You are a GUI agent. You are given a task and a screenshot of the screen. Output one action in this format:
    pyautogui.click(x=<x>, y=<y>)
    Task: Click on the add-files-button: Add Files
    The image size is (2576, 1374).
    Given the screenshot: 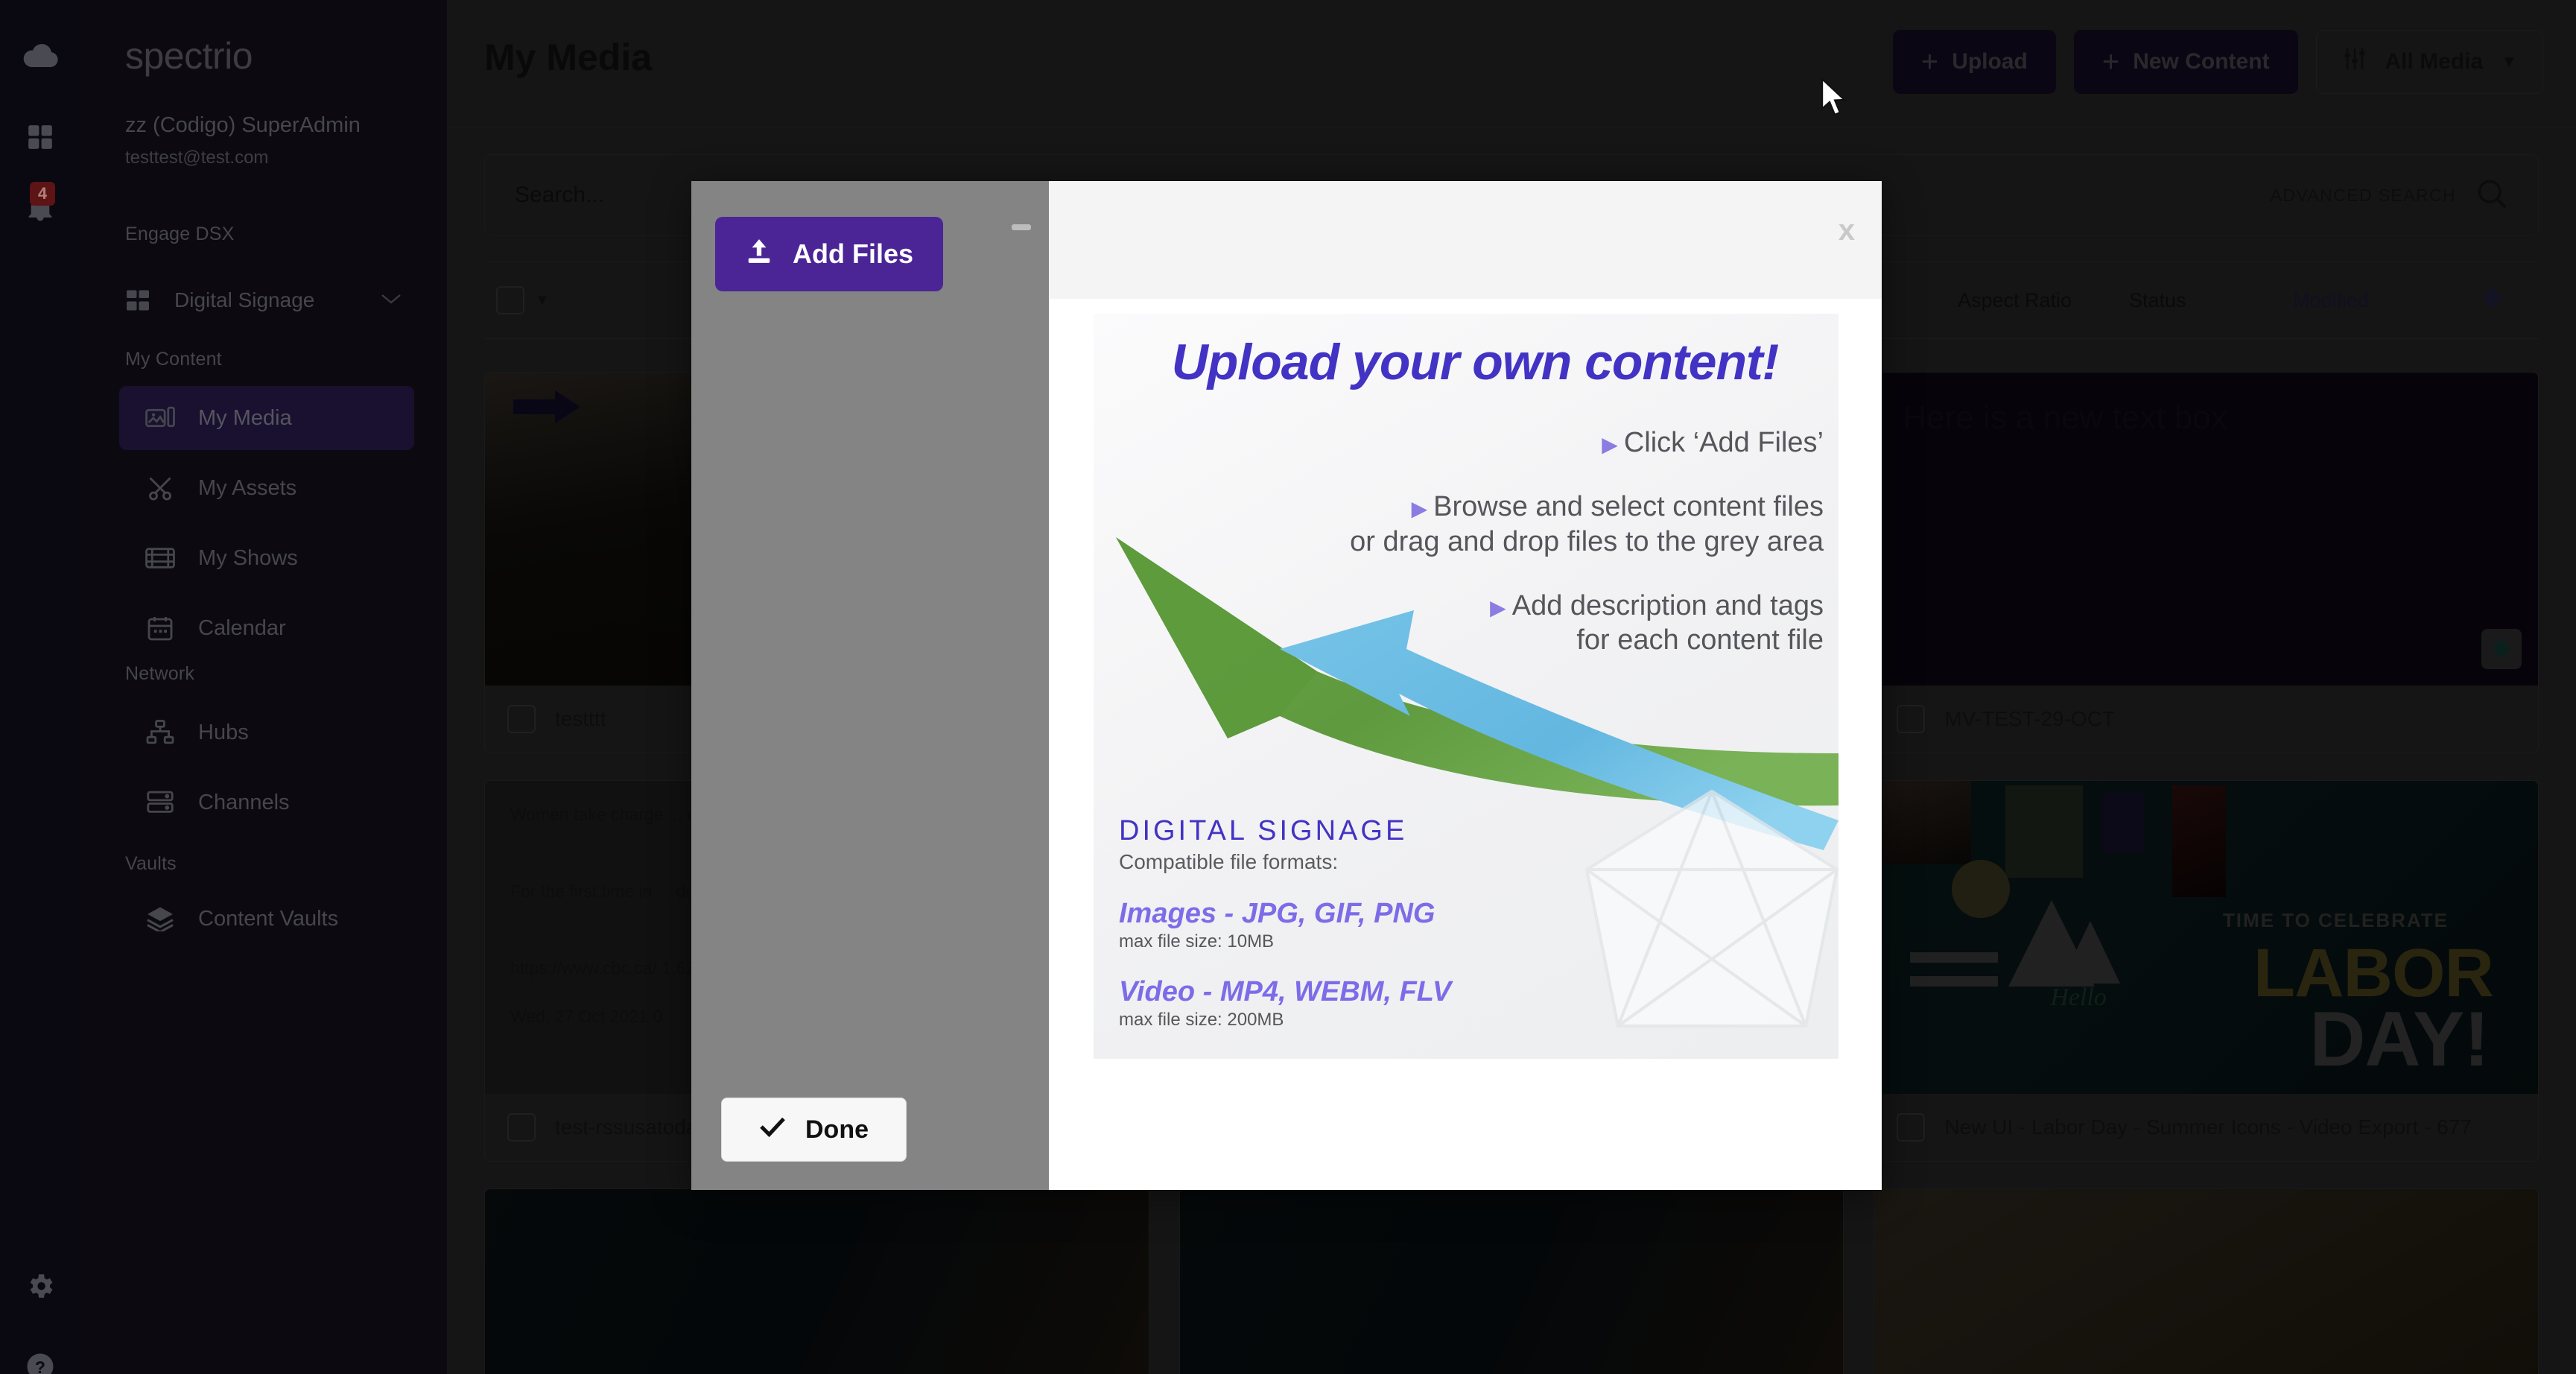 What is the action you would take?
    pyautogui.click(x=829, y=254)
    